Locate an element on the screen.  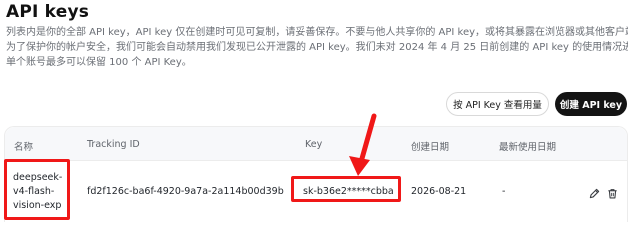
column-header-key: Key is located at coordinates (314, 144).